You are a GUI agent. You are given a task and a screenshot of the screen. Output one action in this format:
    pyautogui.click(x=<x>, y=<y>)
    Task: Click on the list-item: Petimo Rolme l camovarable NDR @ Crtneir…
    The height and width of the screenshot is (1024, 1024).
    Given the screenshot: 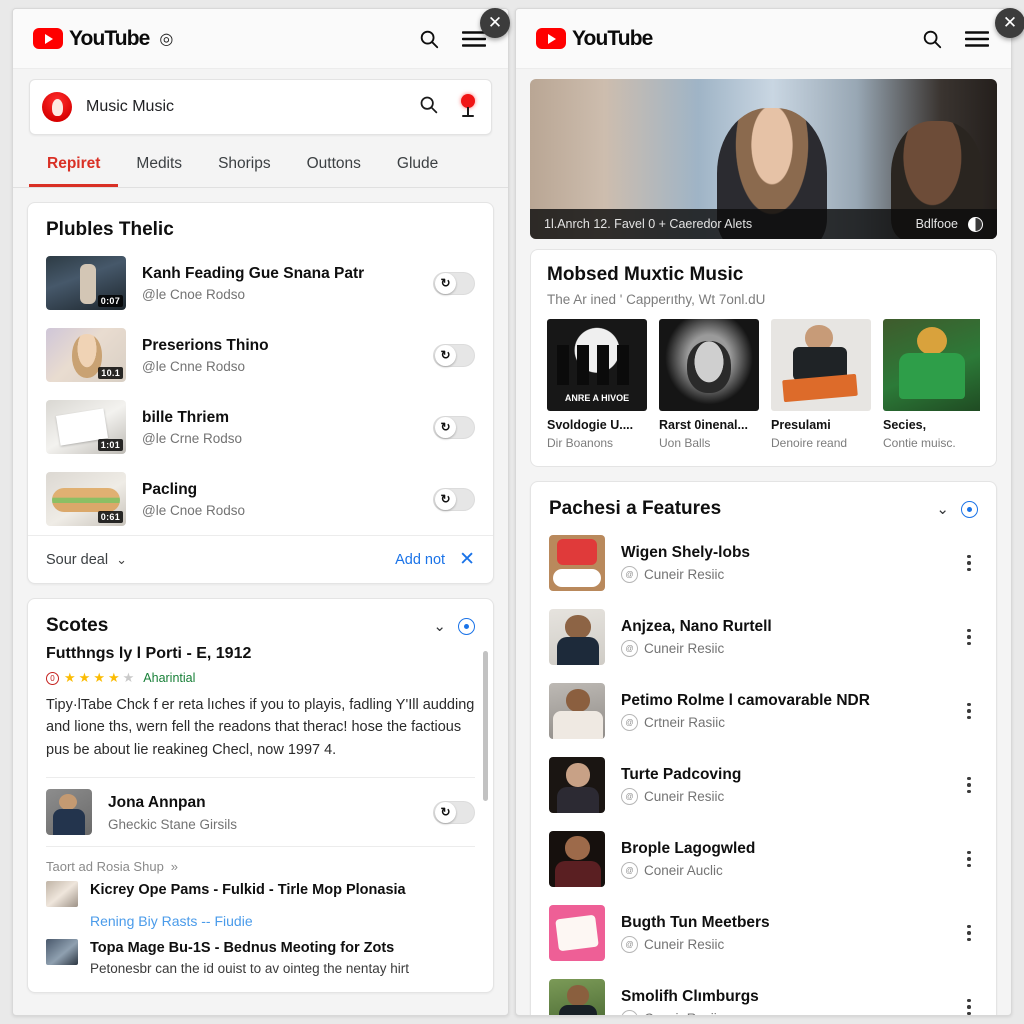 What is the action you would take?
    pyautogui.click(x=763, y=711)
    